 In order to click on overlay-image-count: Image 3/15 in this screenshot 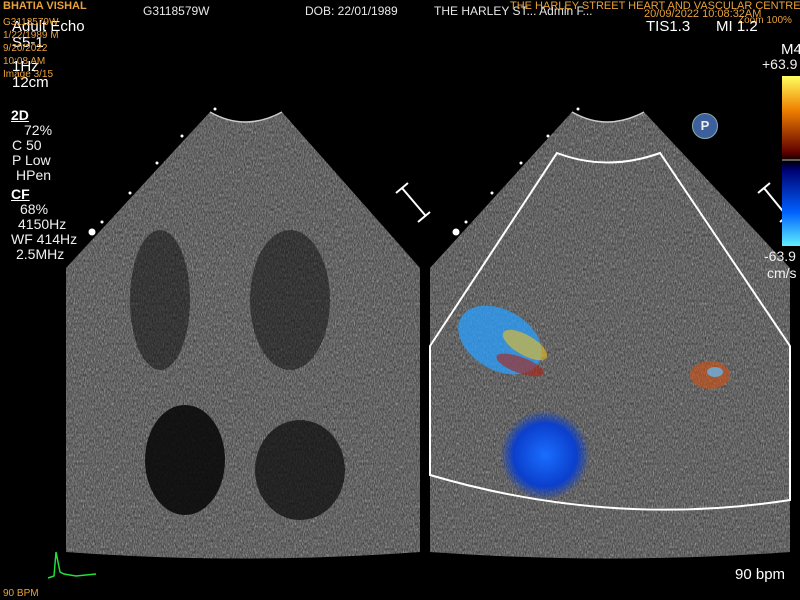, I will do `click(28, 74)`.